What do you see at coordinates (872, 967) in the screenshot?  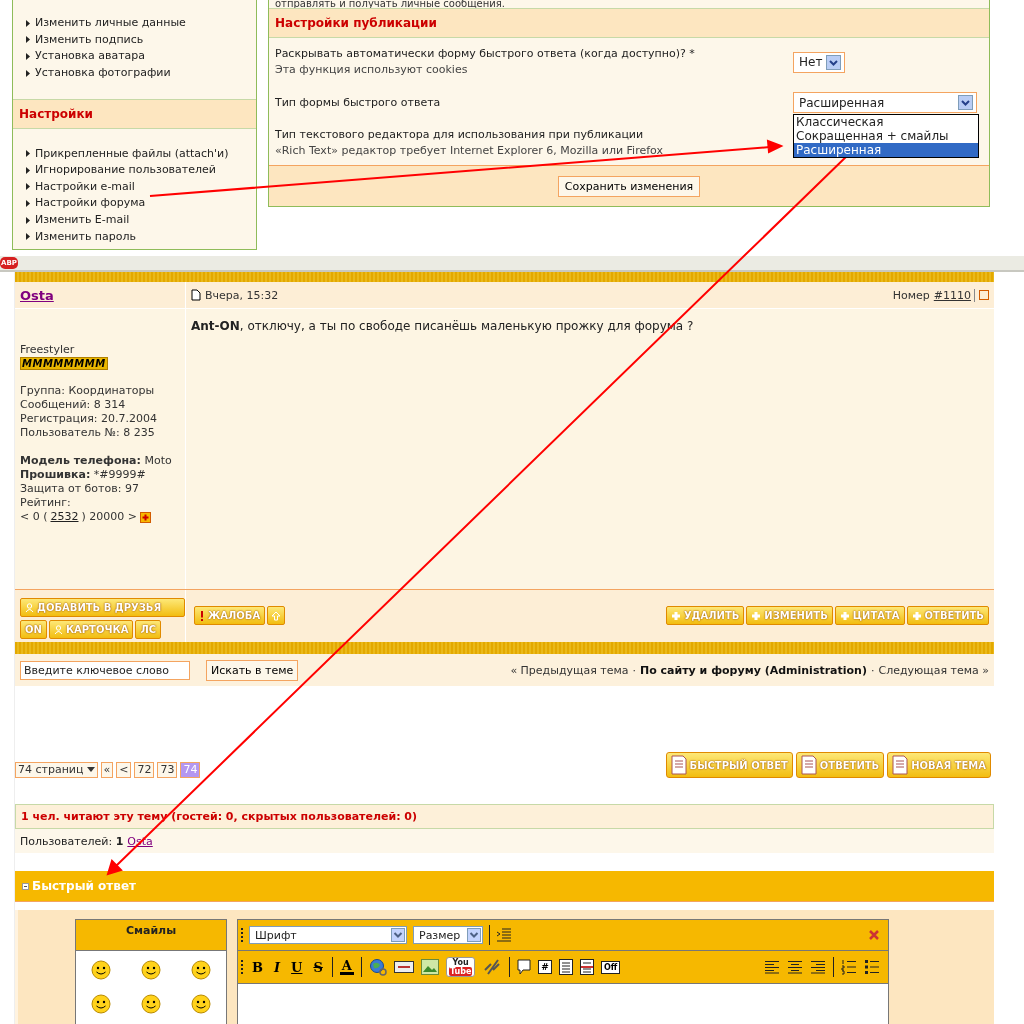 I see `bullet-list-icon` at bounding box center [872, 967].